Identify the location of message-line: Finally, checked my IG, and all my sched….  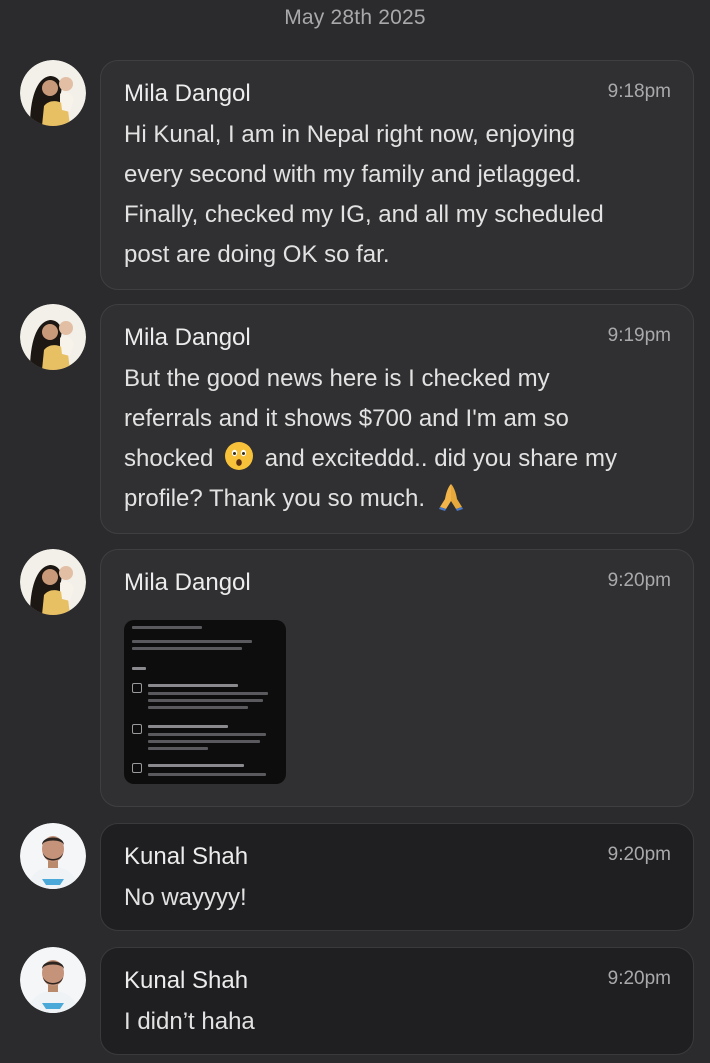
(364, 214).